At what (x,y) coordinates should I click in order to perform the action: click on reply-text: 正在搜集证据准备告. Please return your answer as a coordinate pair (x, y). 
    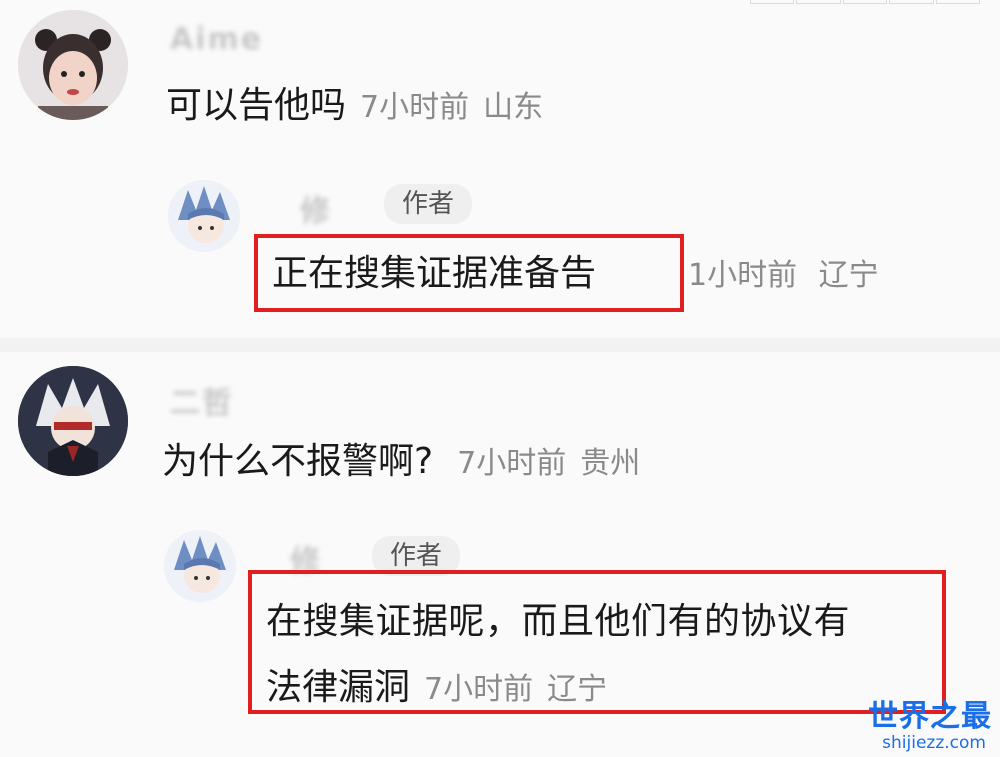
    Looking at the image, I should click on (434, 273).